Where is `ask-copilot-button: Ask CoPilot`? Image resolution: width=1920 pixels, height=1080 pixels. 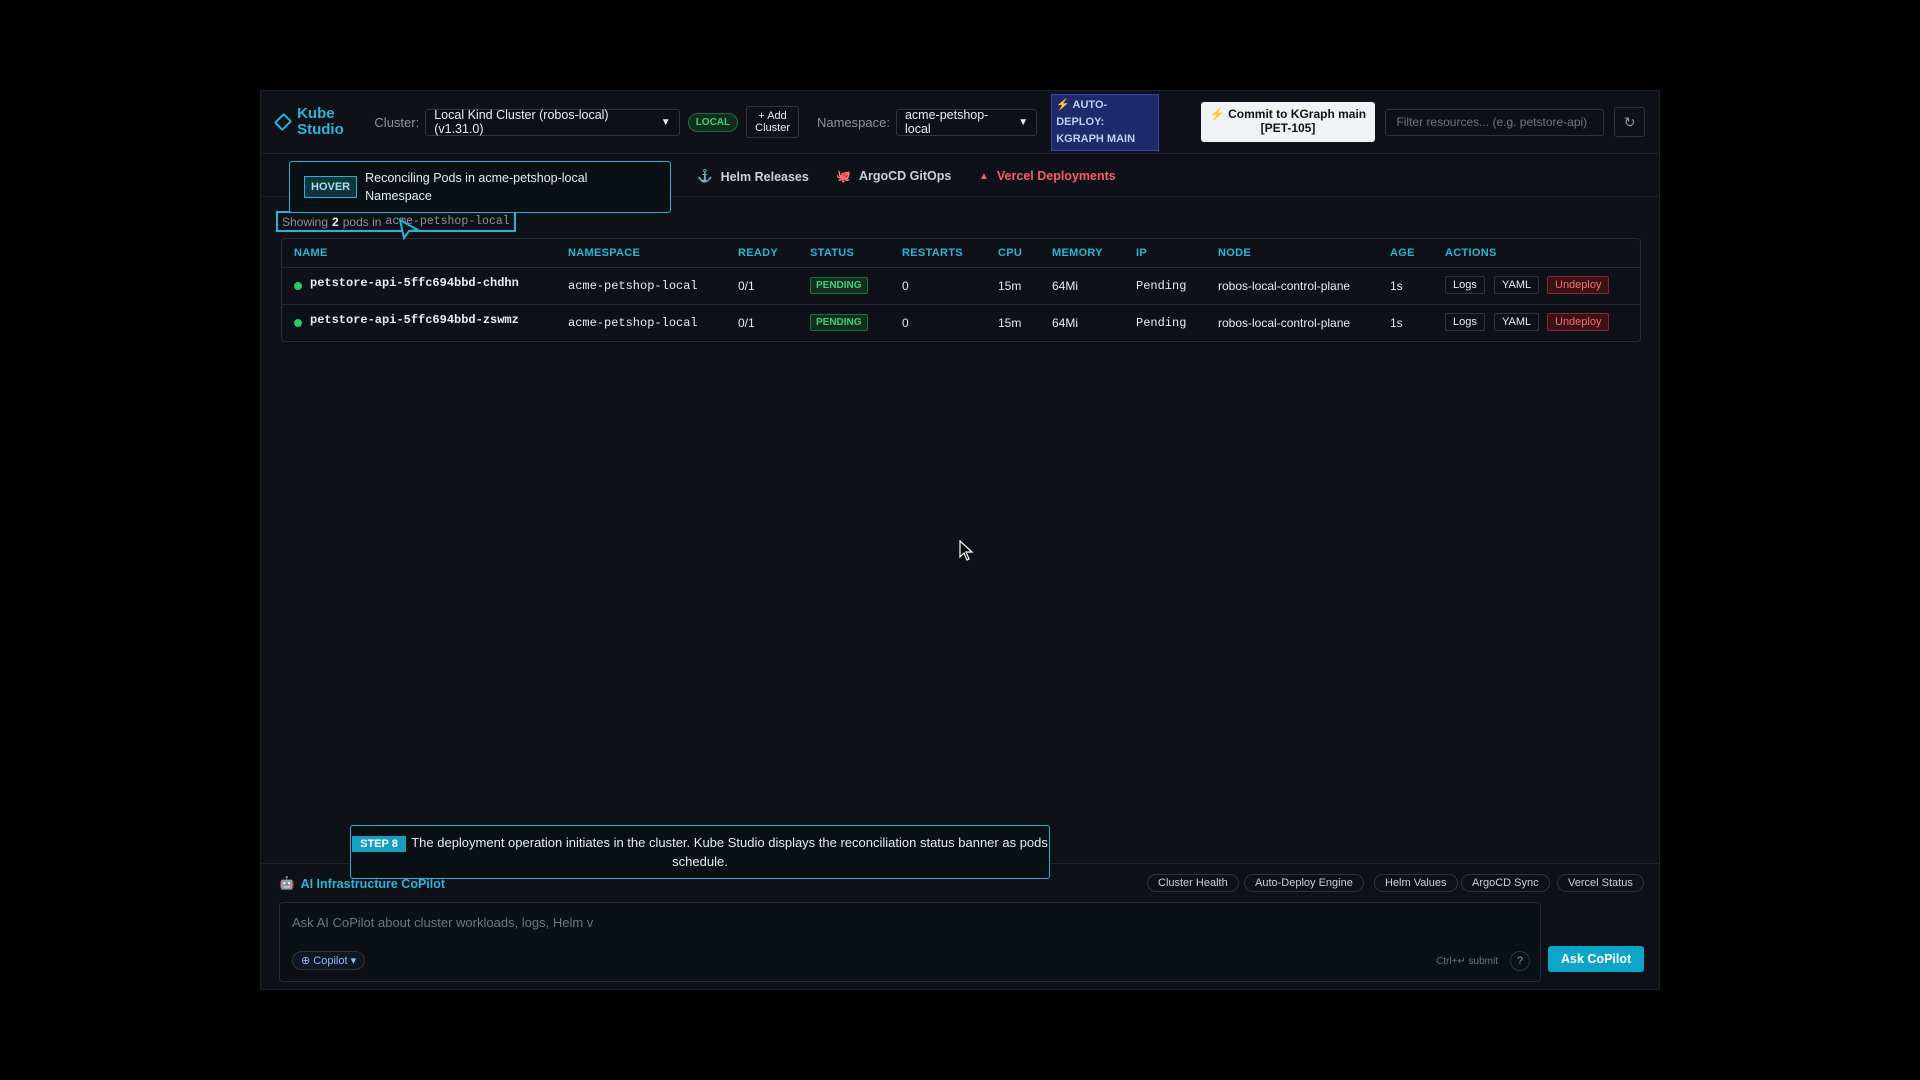
ask-copilot-button: Ask CoPilot is located at coordinates (1596, 959).